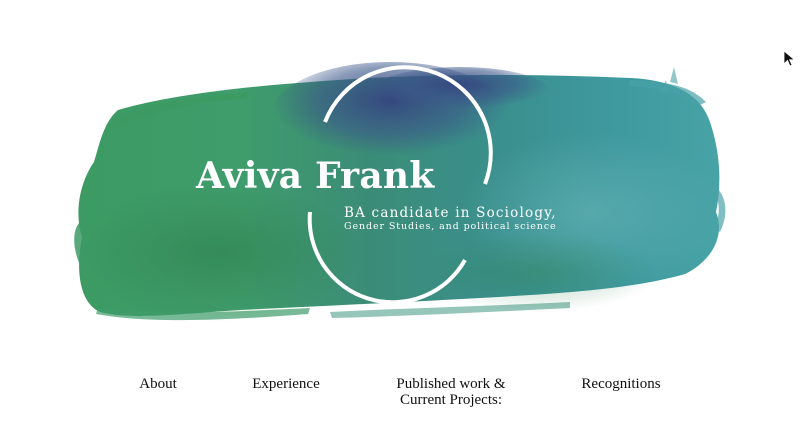 The image size is (800, 422). What do you see at coordinates (450, 213) in the screenshot?
I see `subtitle-degree: BA candidate in Sociology,` at bounding box center [450, 213].